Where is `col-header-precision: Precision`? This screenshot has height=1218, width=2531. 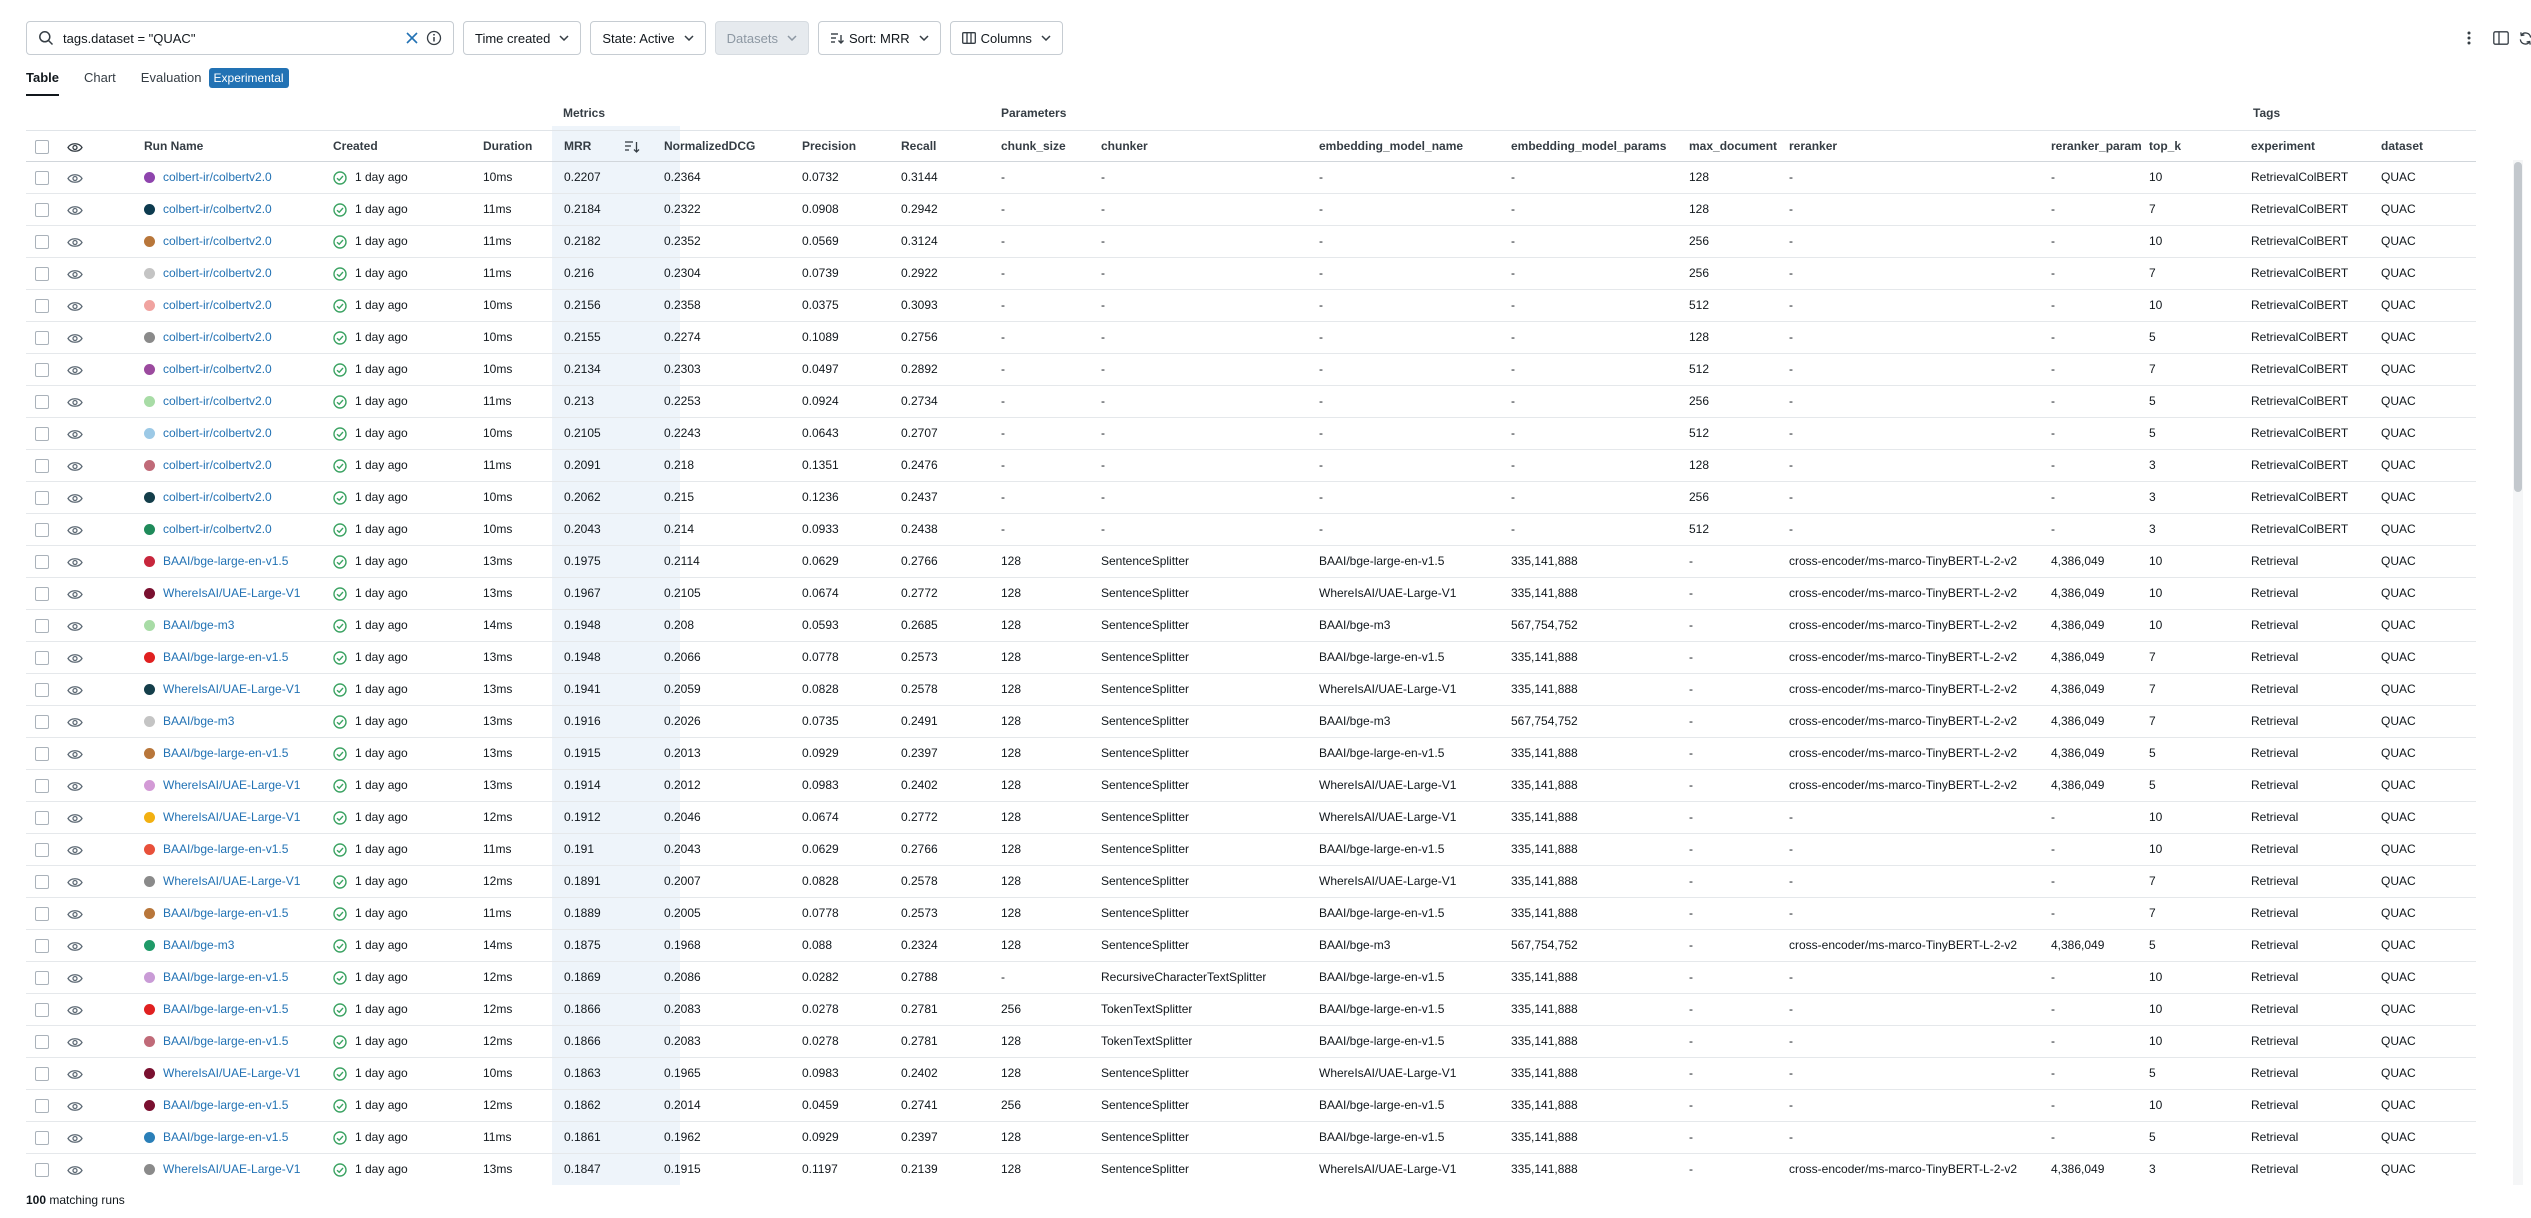 col-header-precision: Precision is located at coordinates (829, 146).